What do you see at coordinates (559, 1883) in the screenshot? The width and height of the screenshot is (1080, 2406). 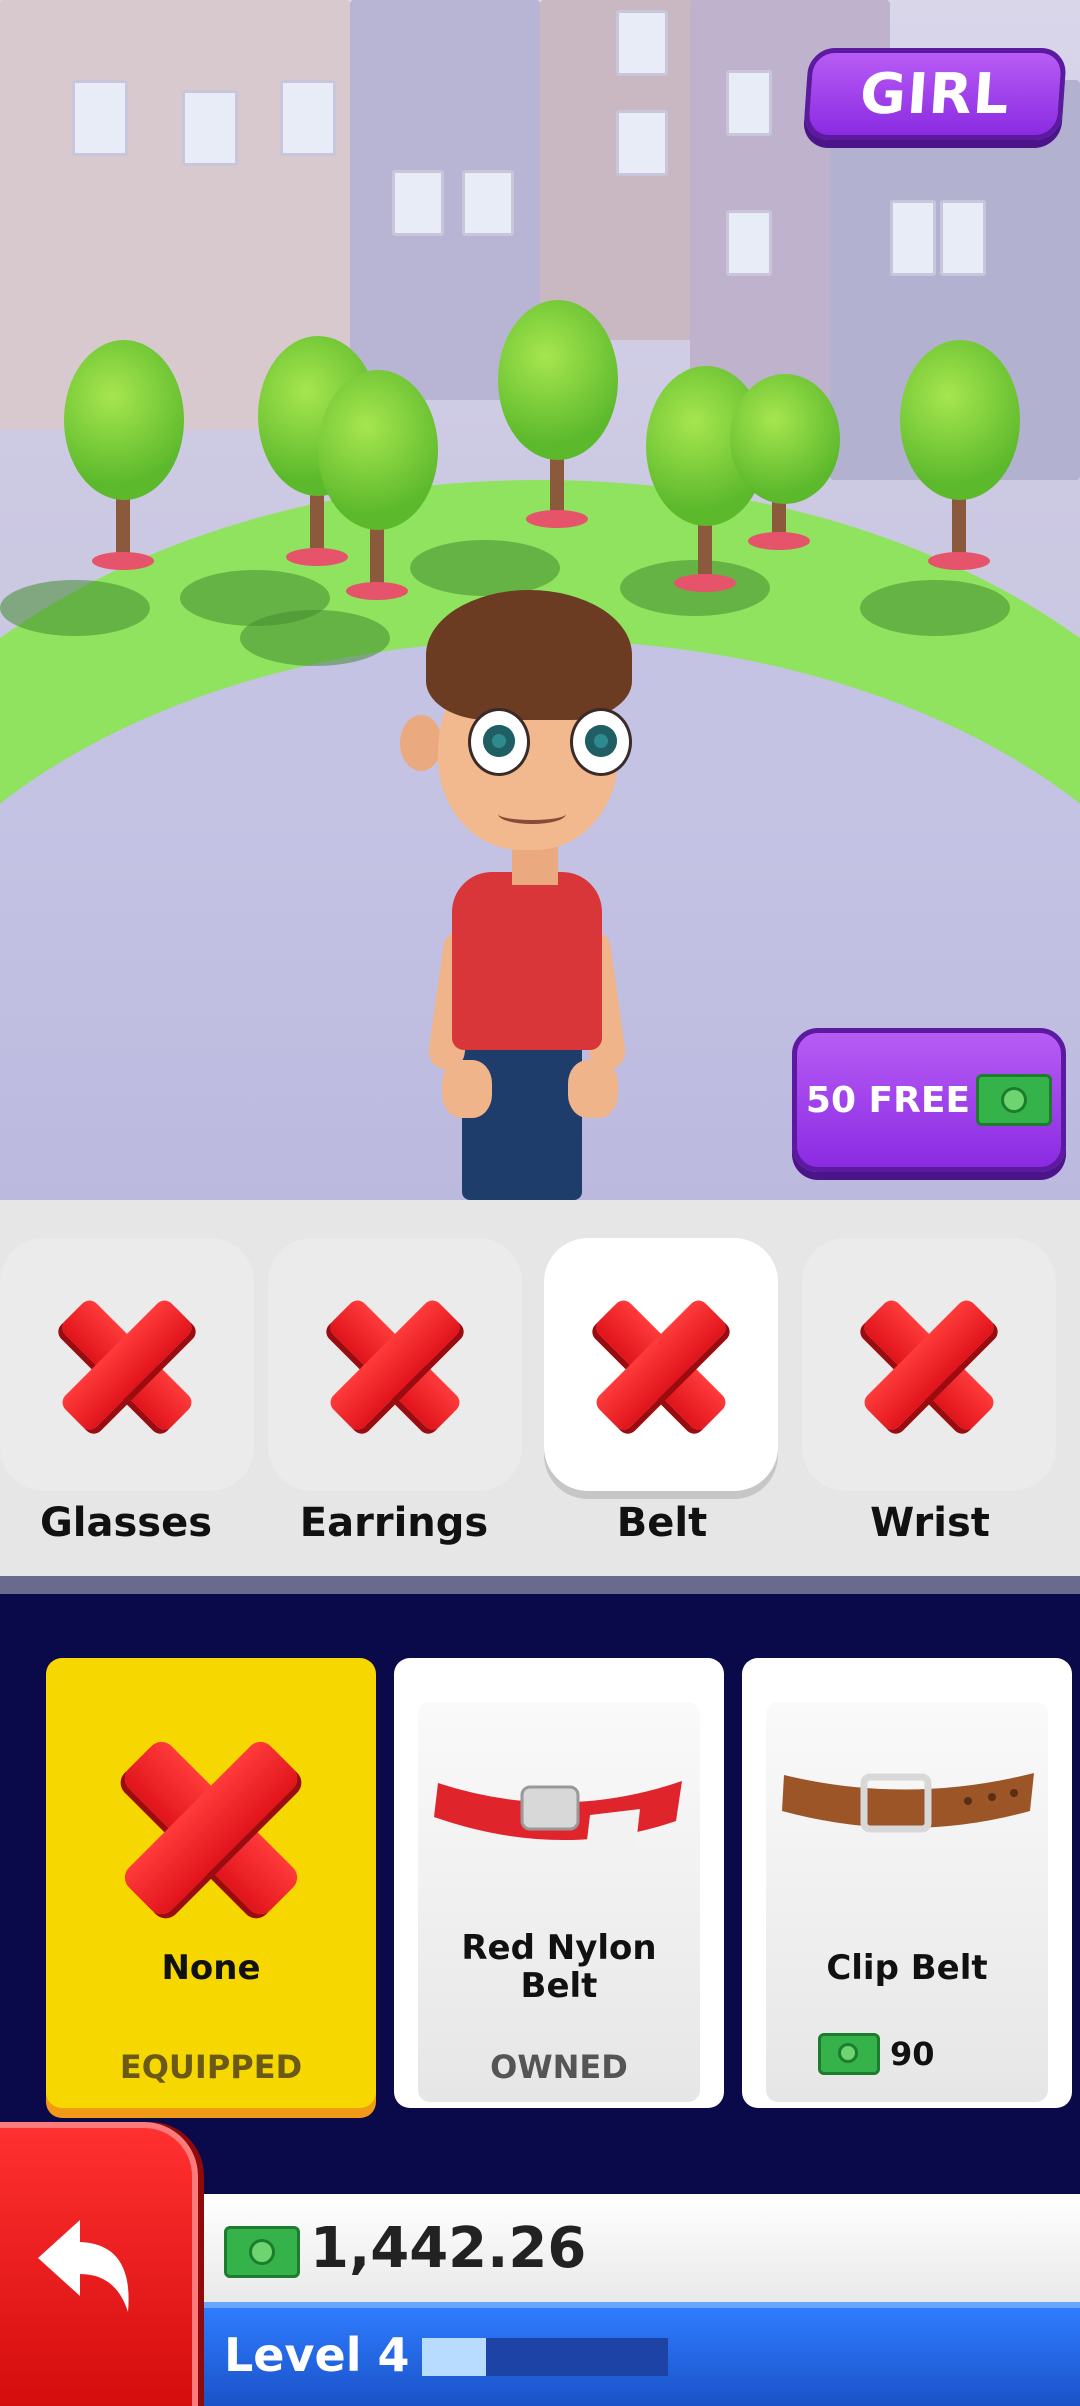 I see `item-card-red-nylon-belt: Red Nylon Belt OWNED` at bounding box center [559, 1883].